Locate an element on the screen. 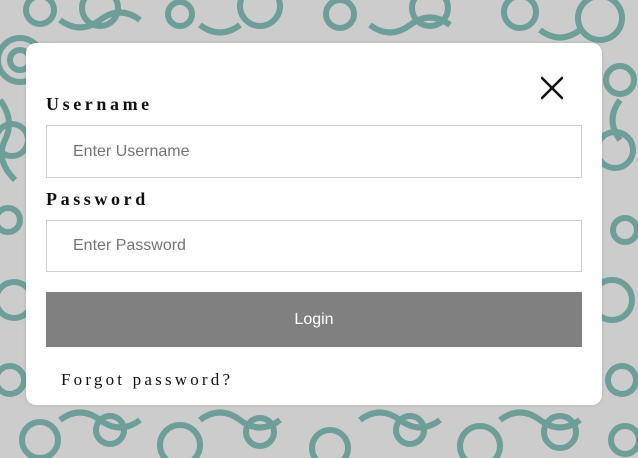 This screenshot has width=638, height=458. password-input is located at coordinates (314, 246).